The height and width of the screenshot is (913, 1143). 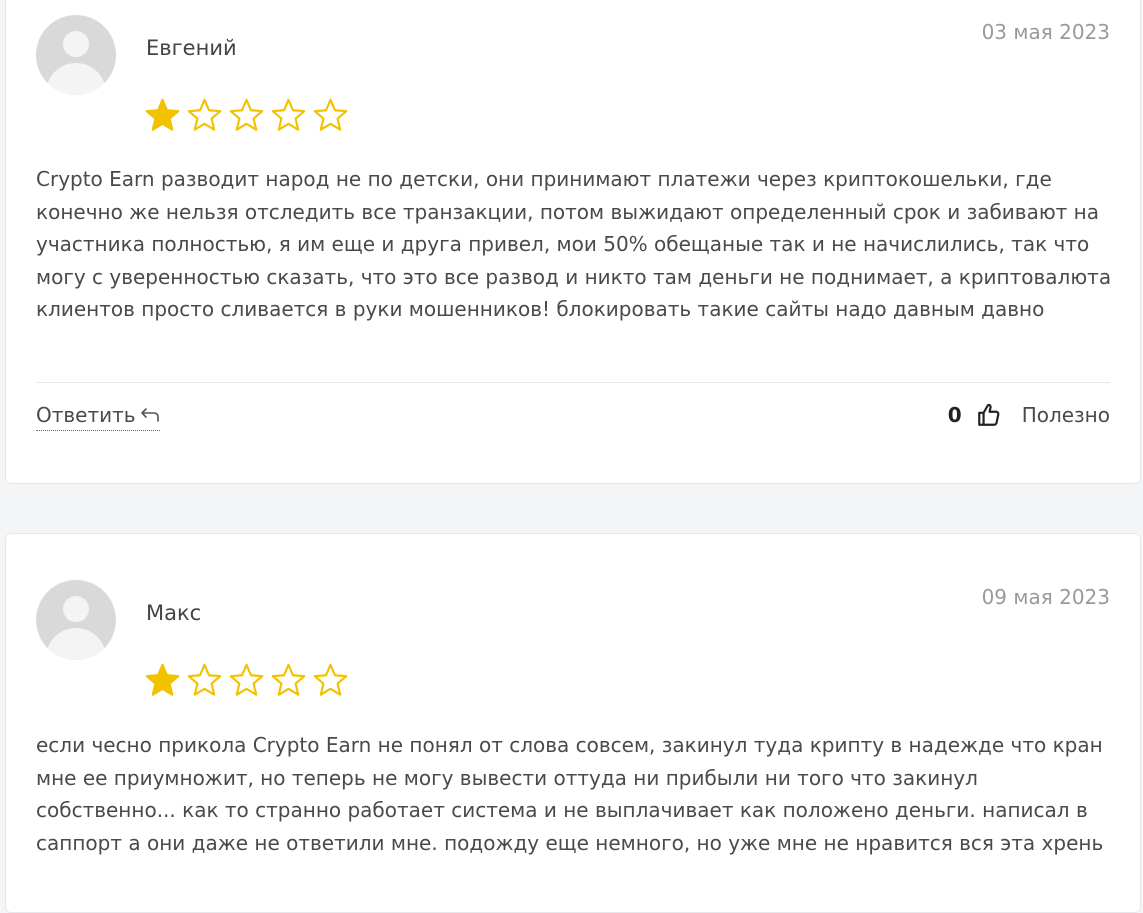 I want to click on reply-button: Ответить, so click(x=98, y=417).